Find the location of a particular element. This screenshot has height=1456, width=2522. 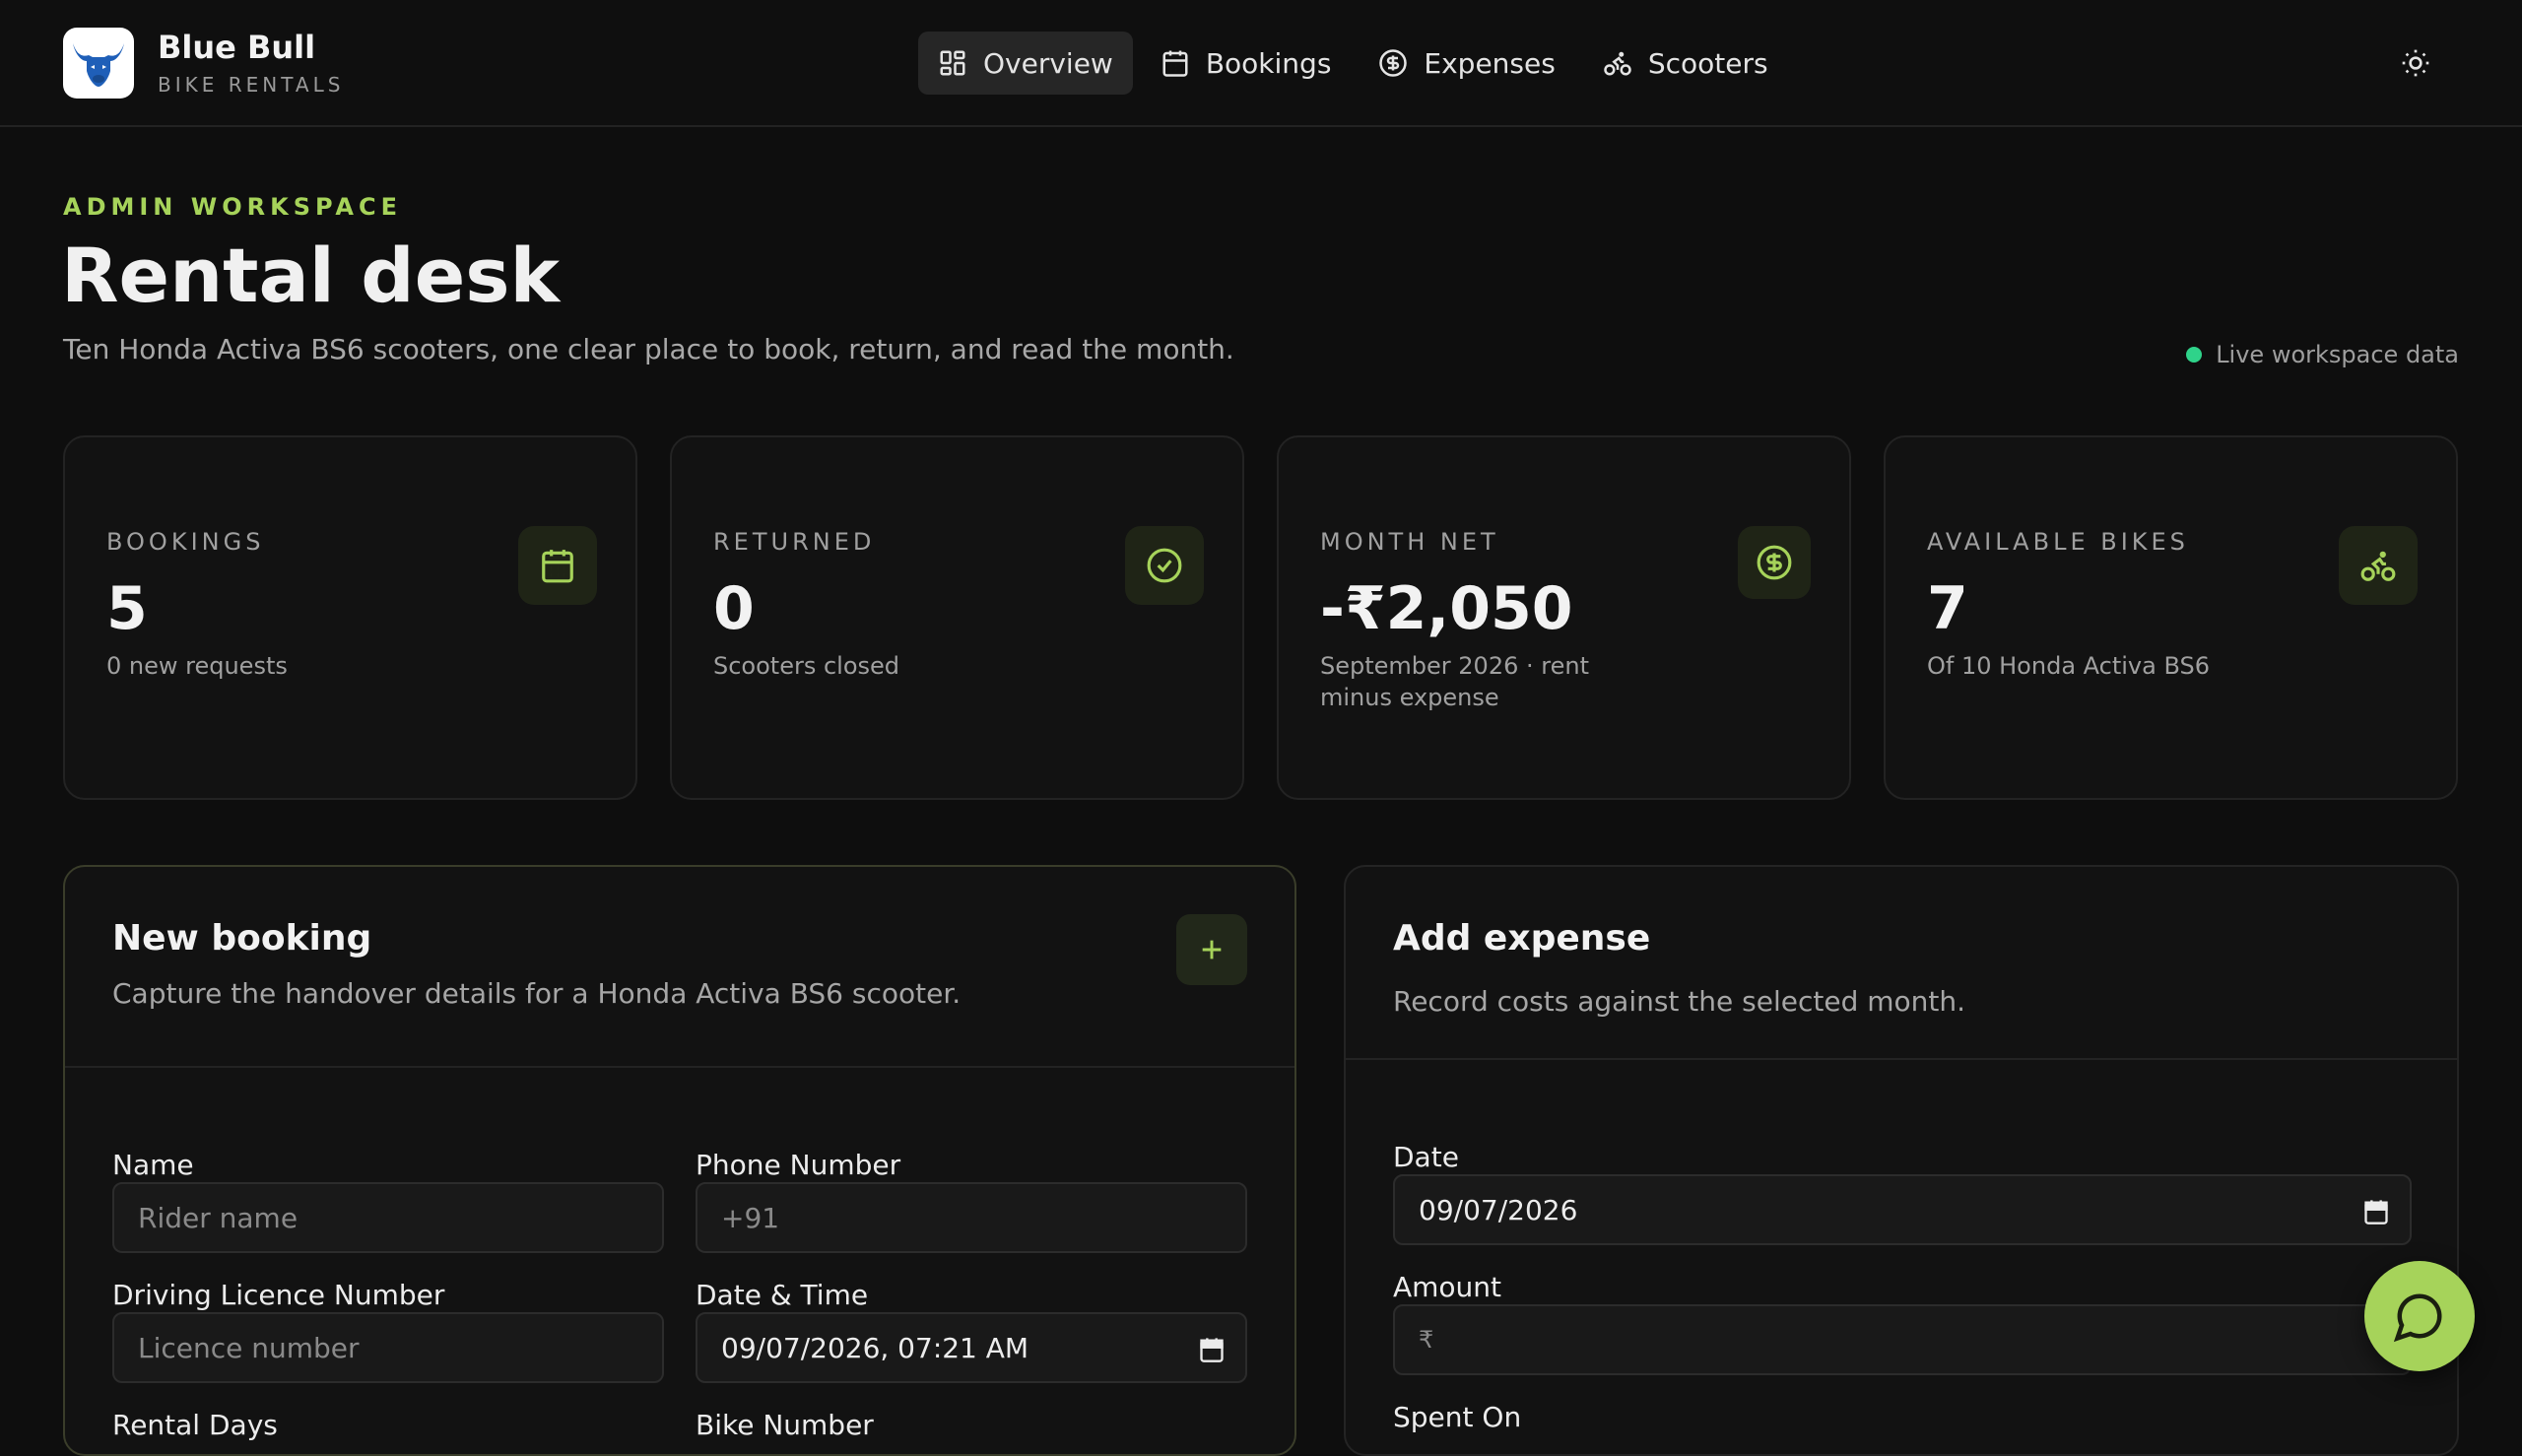

datetime-input: 09/07/2026, 07:21 AM is located at coordinates (971, 1347).